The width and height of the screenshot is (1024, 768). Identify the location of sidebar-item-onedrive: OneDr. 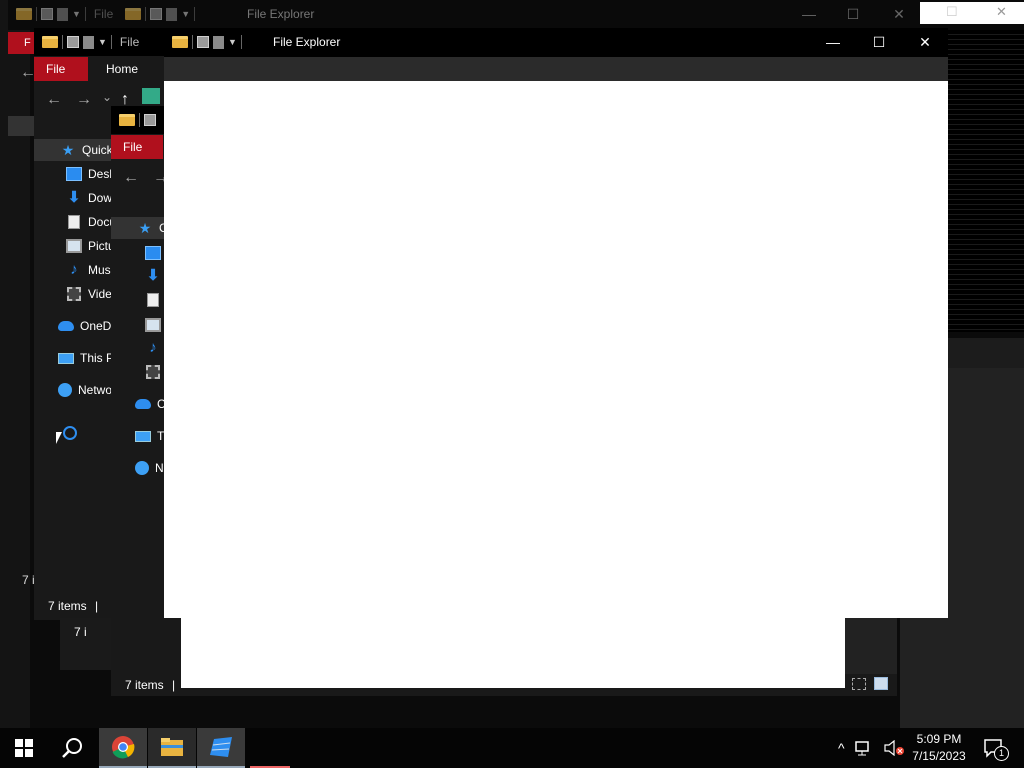
(86, 326).